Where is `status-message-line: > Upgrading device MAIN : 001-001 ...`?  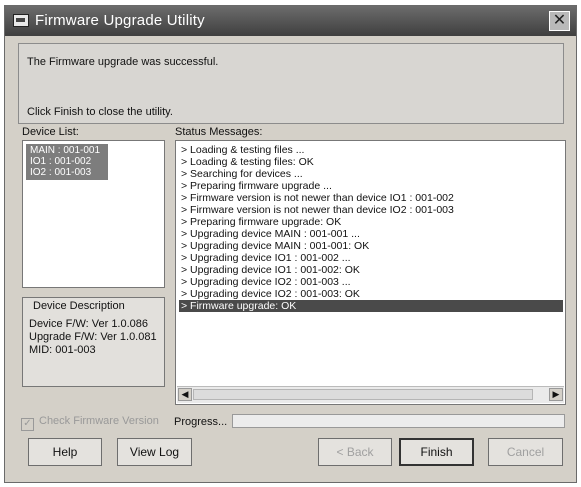 status-message-line: > Upgrading device MAIN : 001-001 ... is located at coordinates (371, 234).